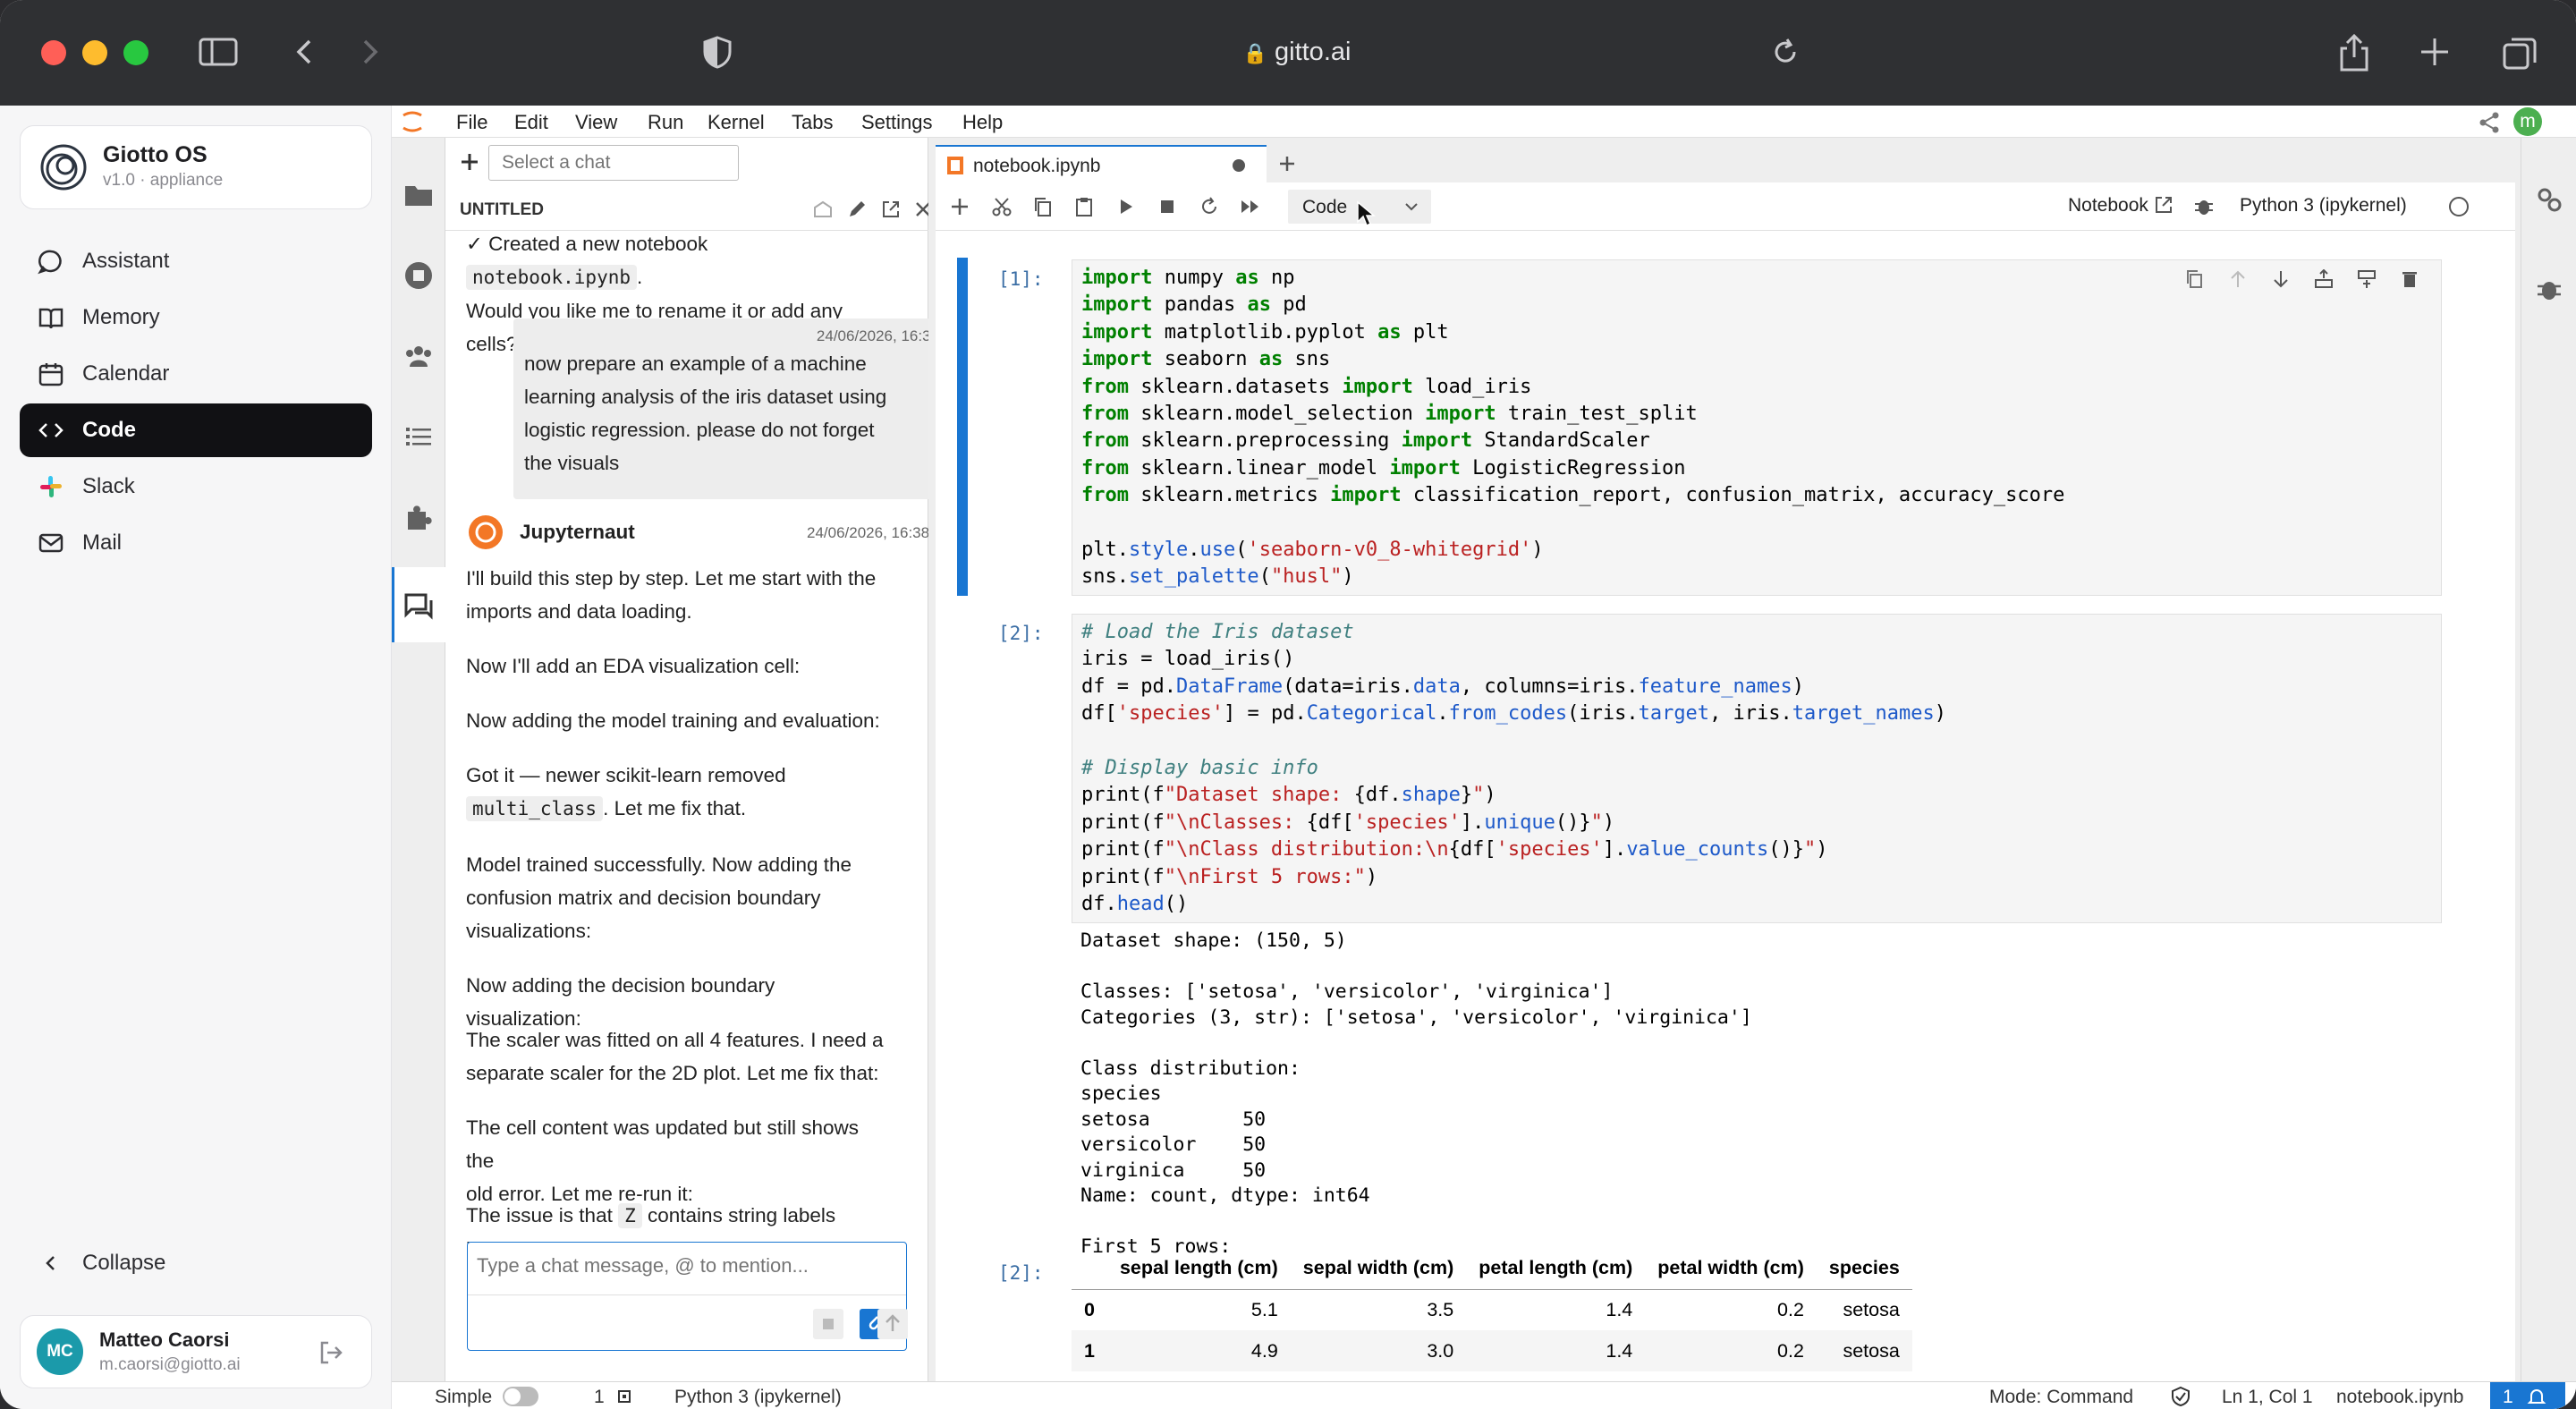 The width and height of the screenshot is (2576, 1409). What do you see at coordinates (418, 517) in the screenshot?
I see `extension-icon` at bounding box center [418, 517].